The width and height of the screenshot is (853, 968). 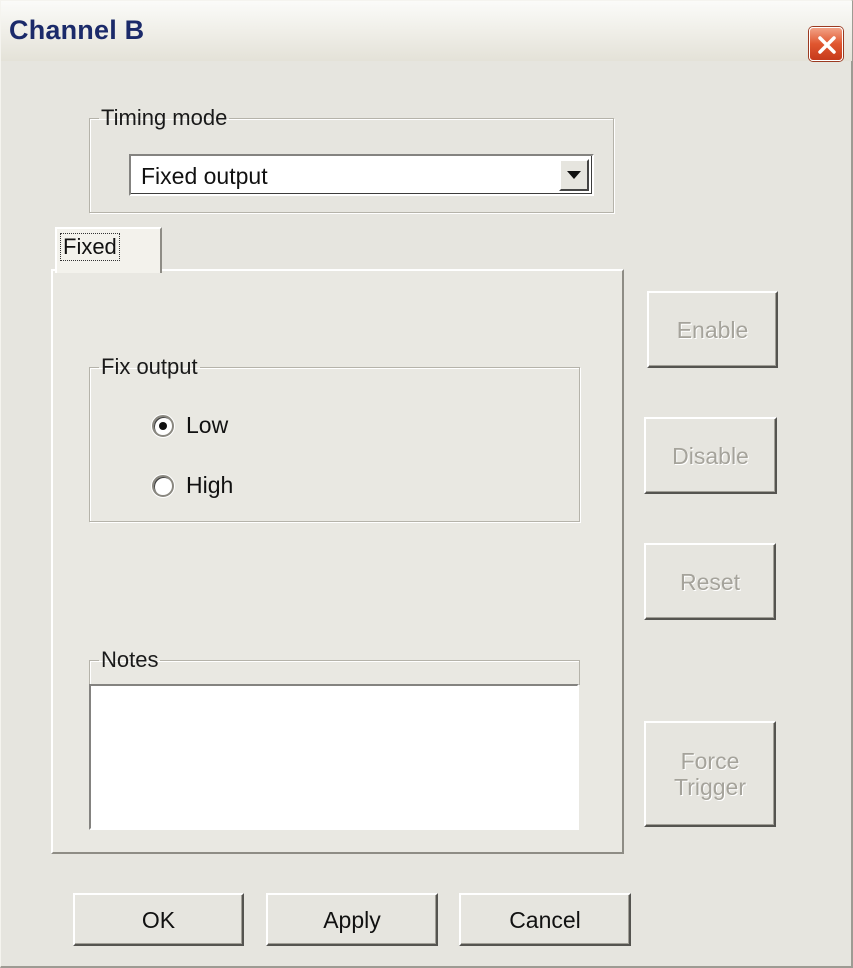 What do you see at coordinates (545, 919) in the screenshot?
I see `cancel-button: Cancel` at bounding box center [545, 919].